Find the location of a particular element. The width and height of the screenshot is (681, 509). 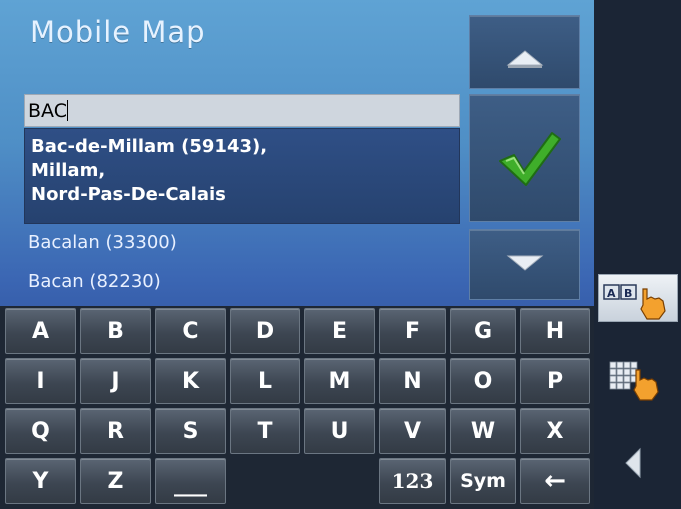

scroll-down-button is located at coordinates (524, 264).